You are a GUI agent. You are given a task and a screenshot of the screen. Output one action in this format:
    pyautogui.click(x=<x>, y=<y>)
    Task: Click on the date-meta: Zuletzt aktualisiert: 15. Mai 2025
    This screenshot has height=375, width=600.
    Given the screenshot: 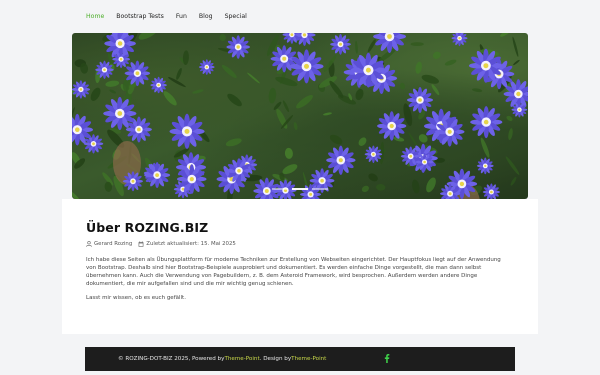 What is the action you would take?
    pyautogui.click(x=187, y=244)
    